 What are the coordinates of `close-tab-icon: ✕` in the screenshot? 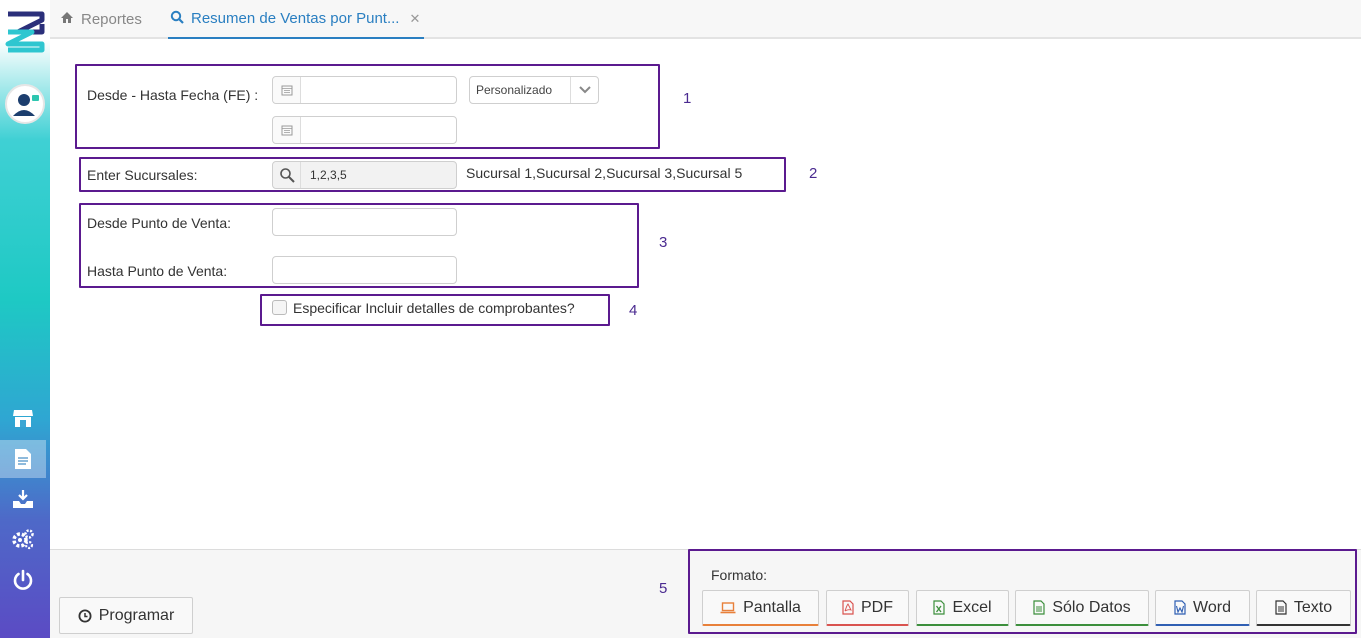 It's located at (414, 19).